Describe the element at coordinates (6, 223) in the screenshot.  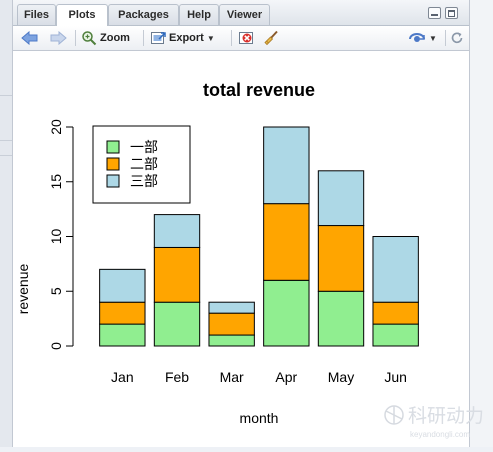
I see `left-pane-edge` at that location.